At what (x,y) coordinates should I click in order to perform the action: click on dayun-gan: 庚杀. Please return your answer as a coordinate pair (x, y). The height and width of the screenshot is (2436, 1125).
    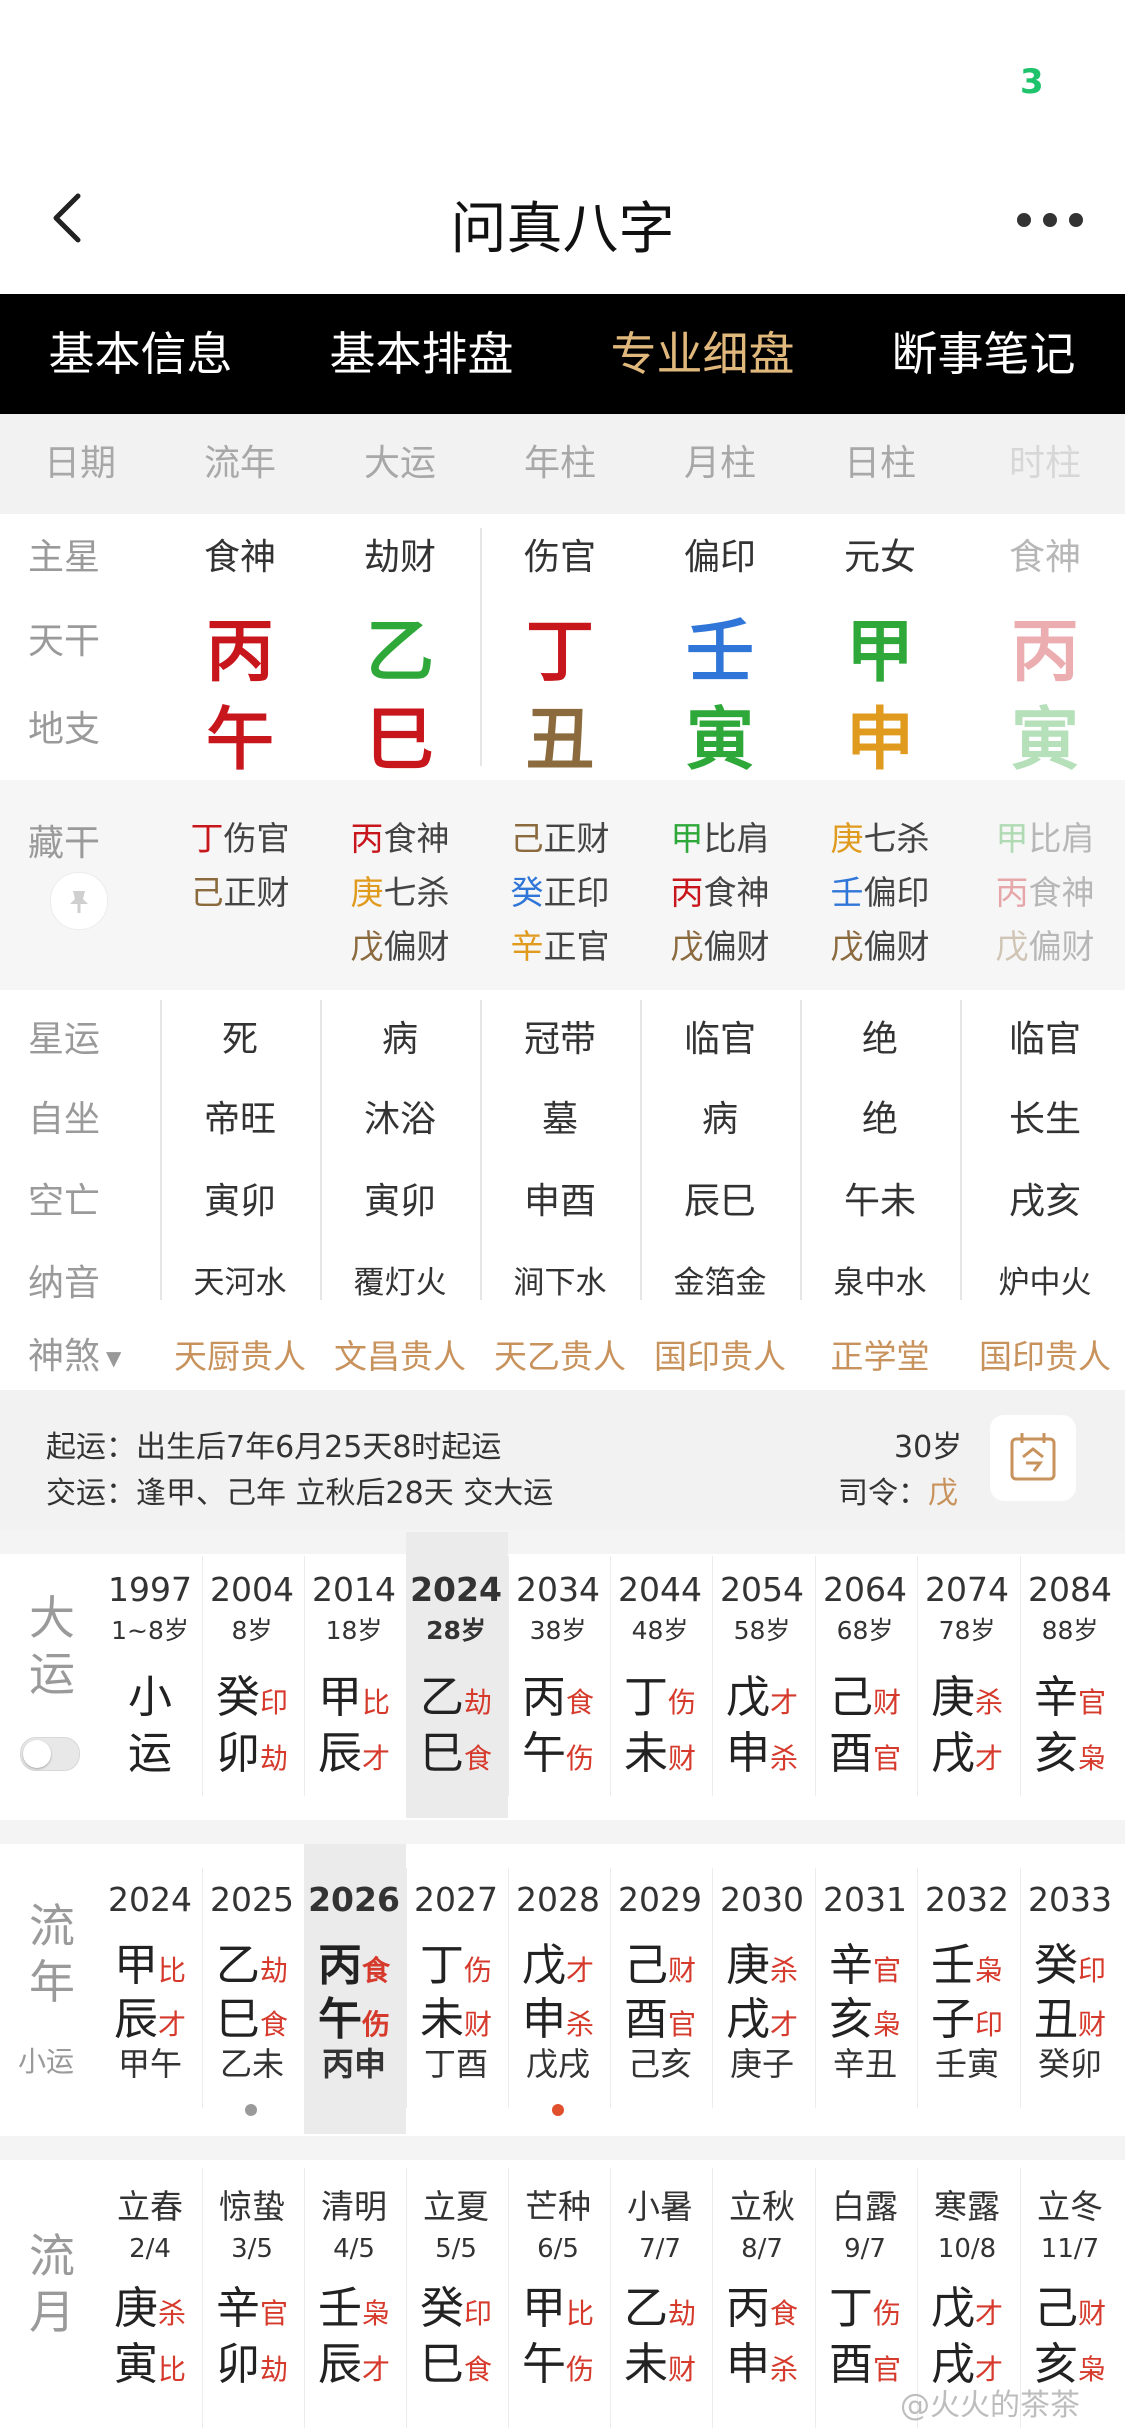
    Looking at the image, I should click on (967, 1692).